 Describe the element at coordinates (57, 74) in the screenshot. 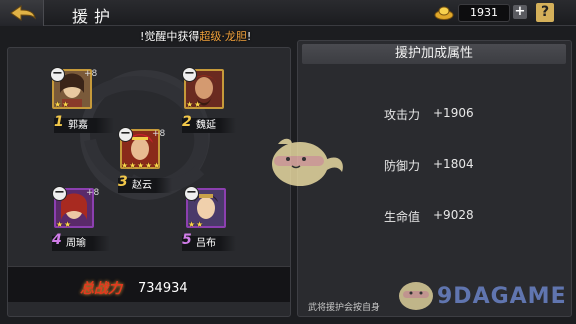

I see `remove-hero-1-button: −` at that location.